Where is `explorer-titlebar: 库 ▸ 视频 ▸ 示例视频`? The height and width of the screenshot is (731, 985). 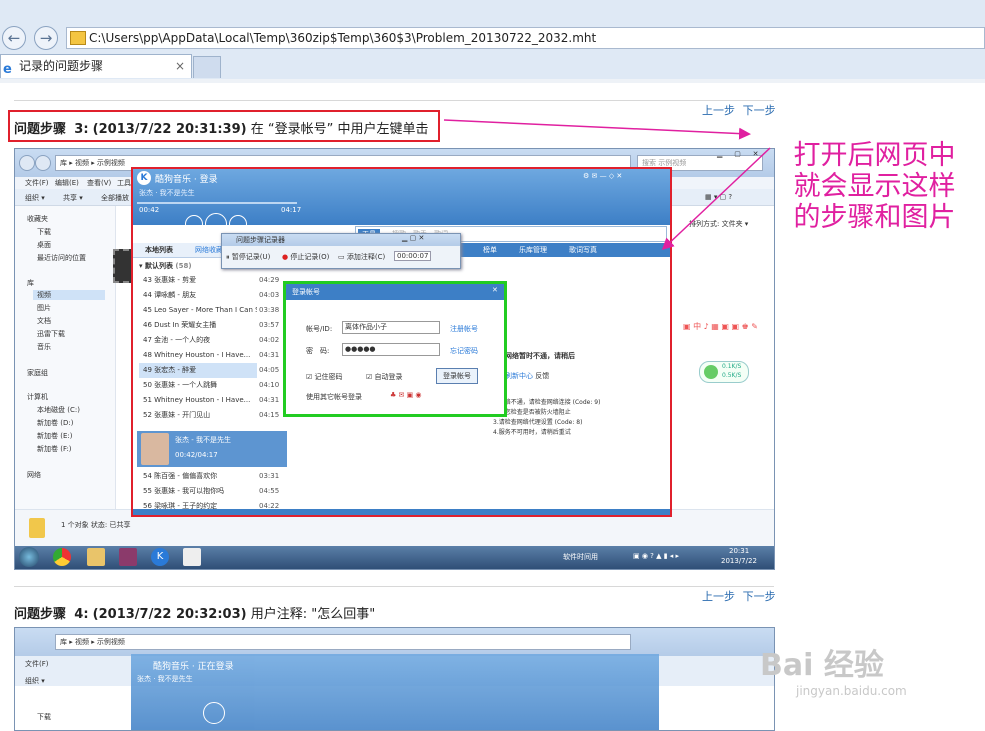 explorer-titlebar: 库 ▸ 视频 ▸ 示例视频 is located at coordinates (394, 642).